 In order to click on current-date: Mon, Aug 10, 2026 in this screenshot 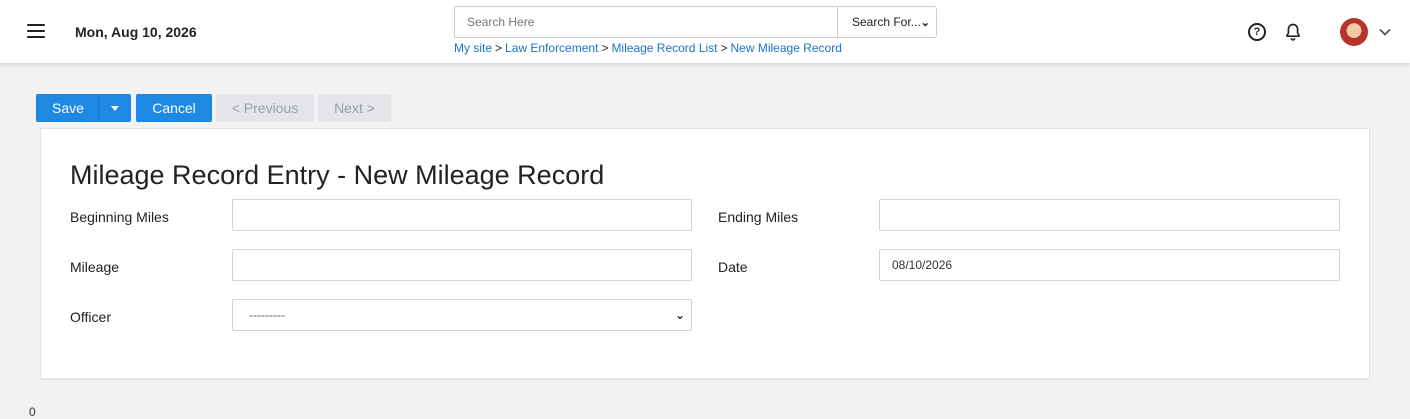, I will do `click(136, 32)`.